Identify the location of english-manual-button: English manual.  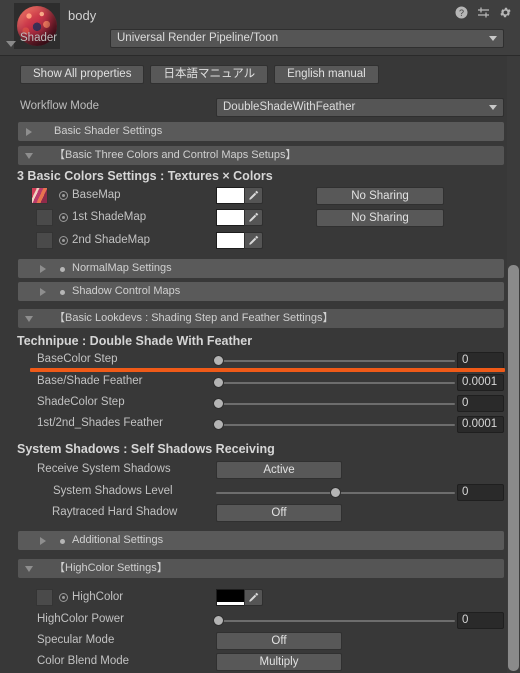
(326, 74).